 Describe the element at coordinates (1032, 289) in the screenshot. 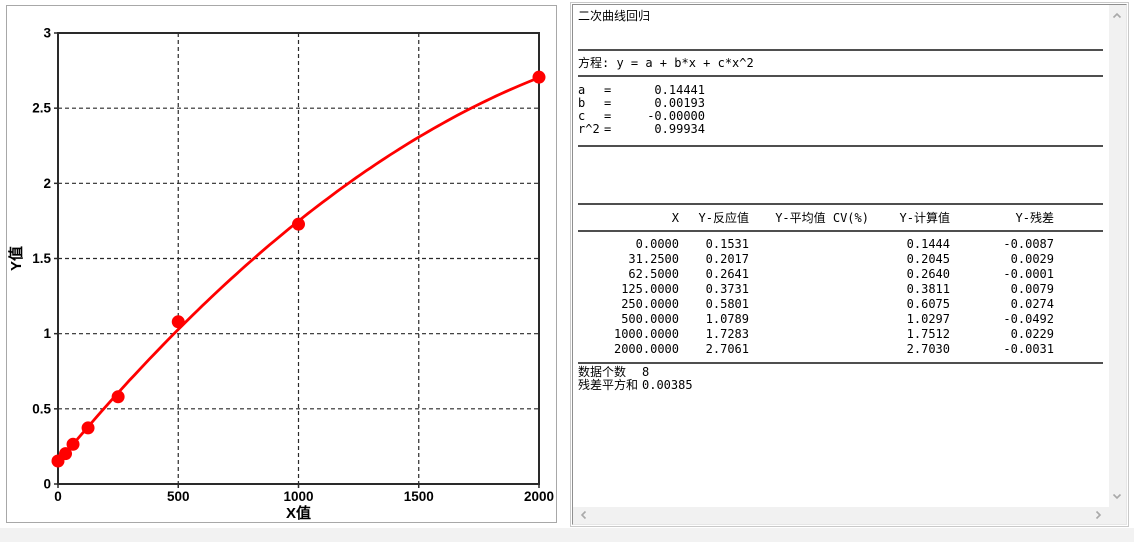

I see `table-cell: 0.0079` at that location.